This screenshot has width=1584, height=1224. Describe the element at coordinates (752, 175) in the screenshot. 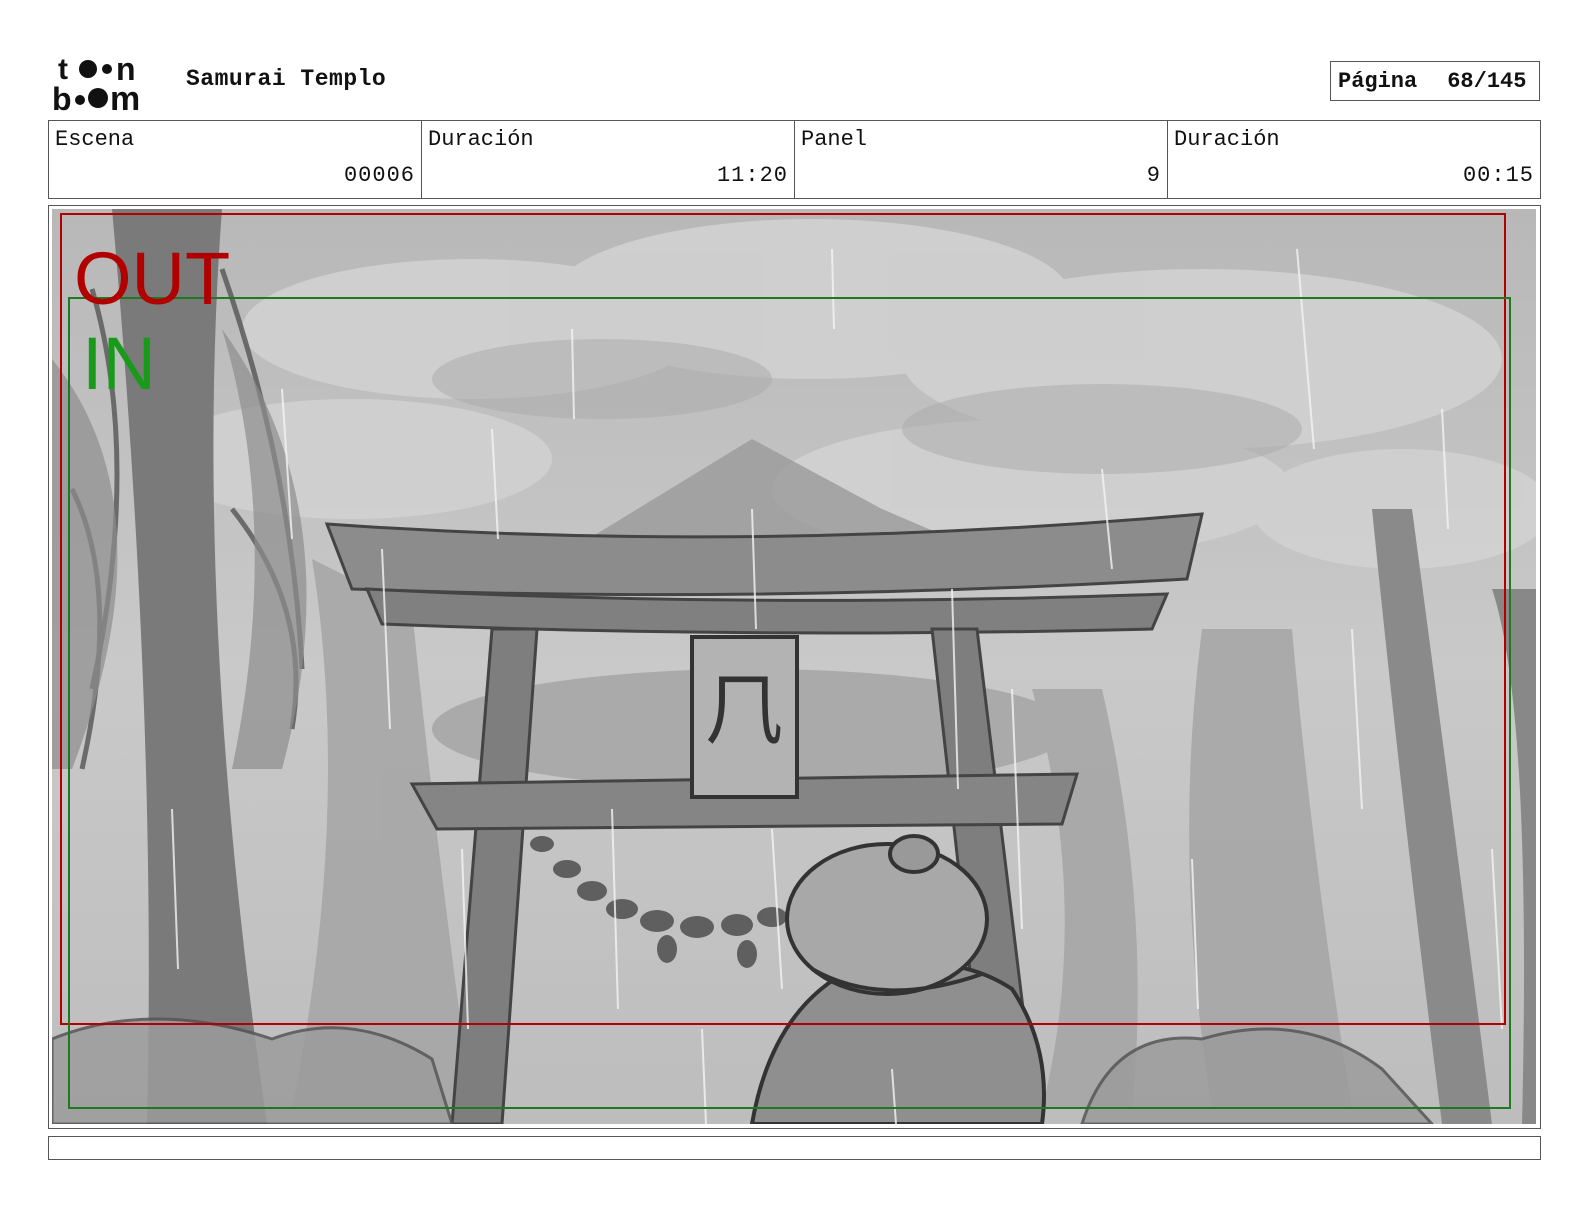

I see `scene-duration-value: 11:20` at that location.